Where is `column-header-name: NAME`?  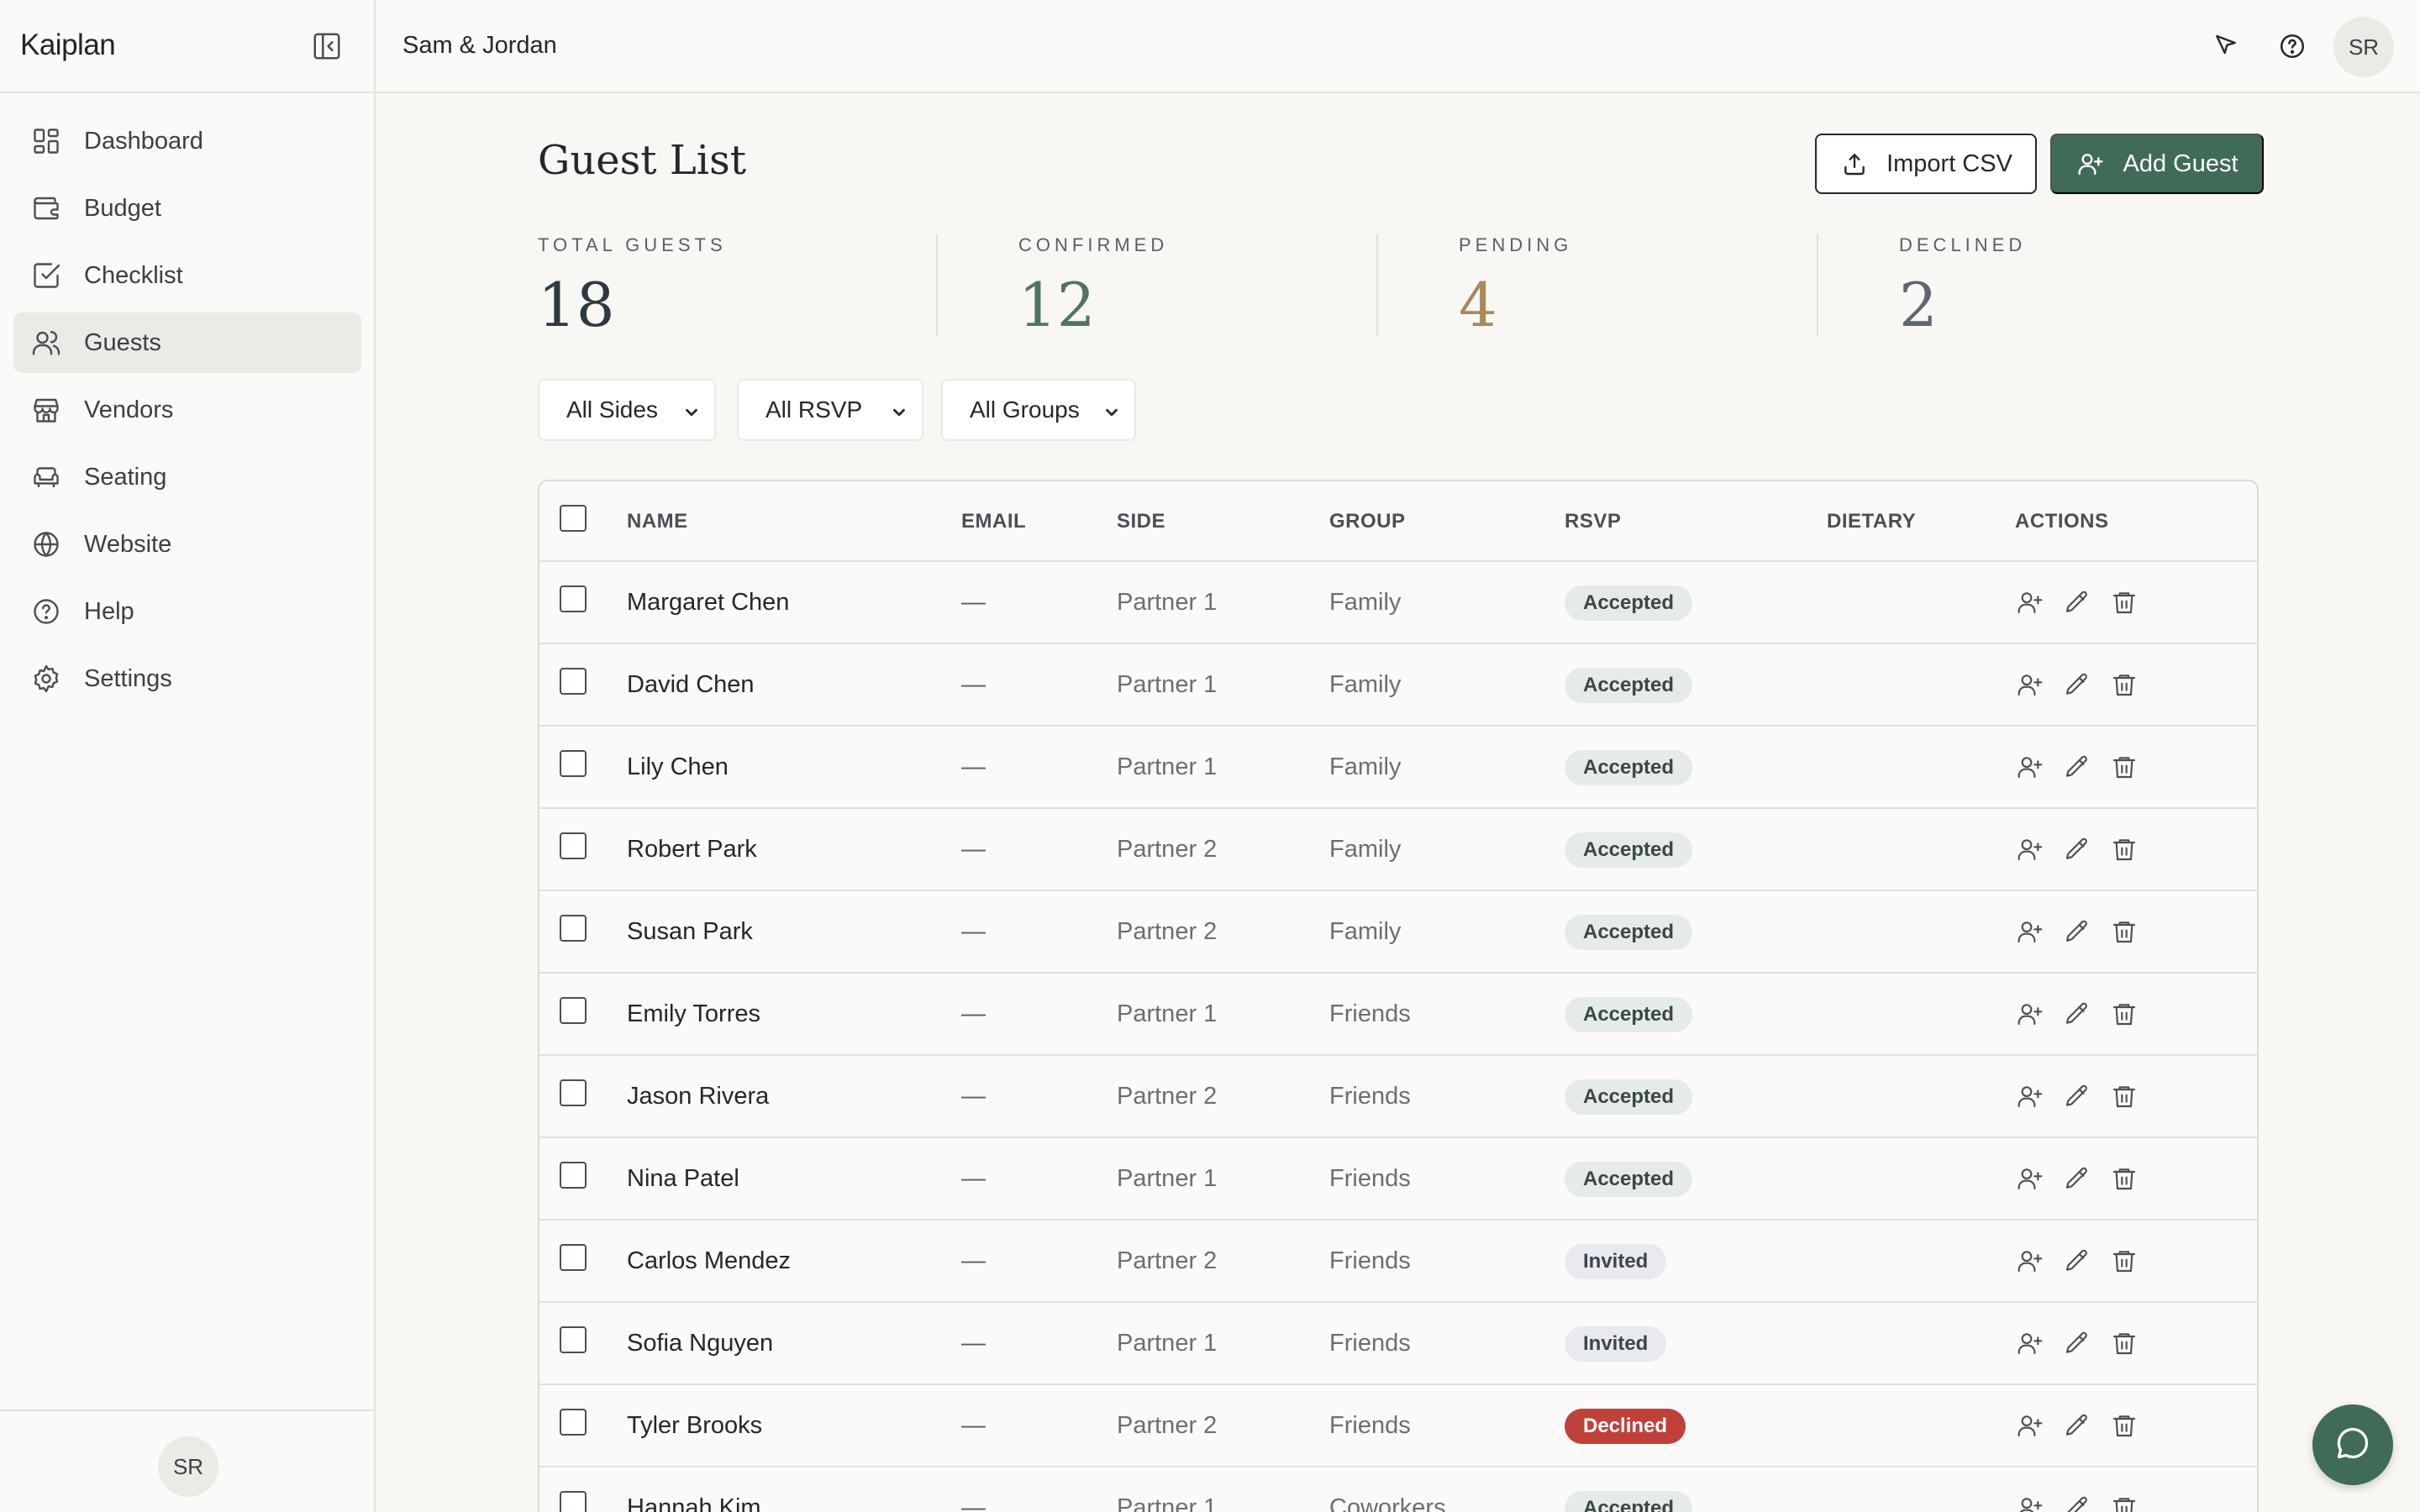
column-header-name: NAME is located at coordinates (658, 521).